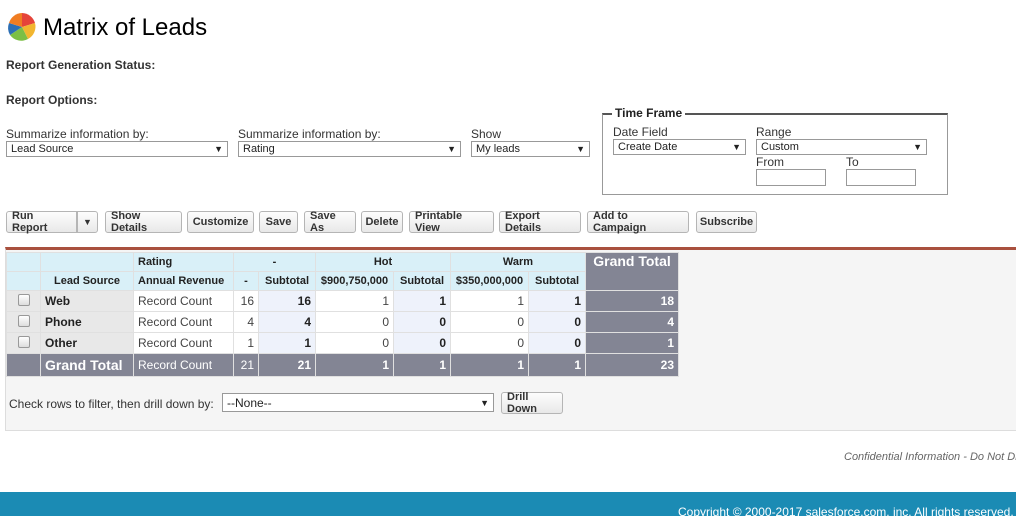 This screenshot has height=519, width=1016. I want to click on show-label: Show, so click(486, 134).